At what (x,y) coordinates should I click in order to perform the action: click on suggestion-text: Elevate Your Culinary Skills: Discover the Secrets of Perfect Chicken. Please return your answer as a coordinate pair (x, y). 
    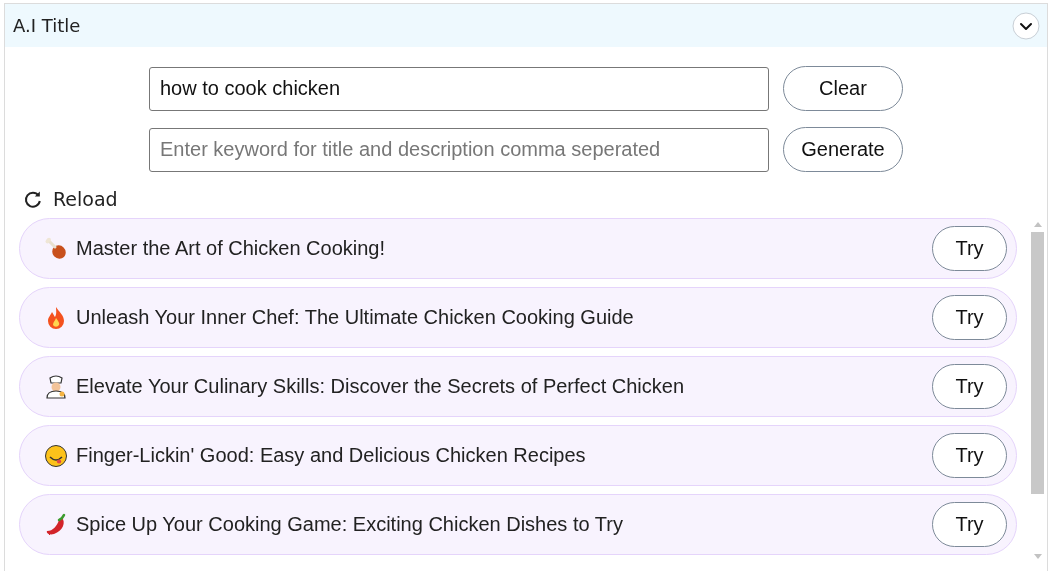
    Looking at the image, I should click on (381, 386).